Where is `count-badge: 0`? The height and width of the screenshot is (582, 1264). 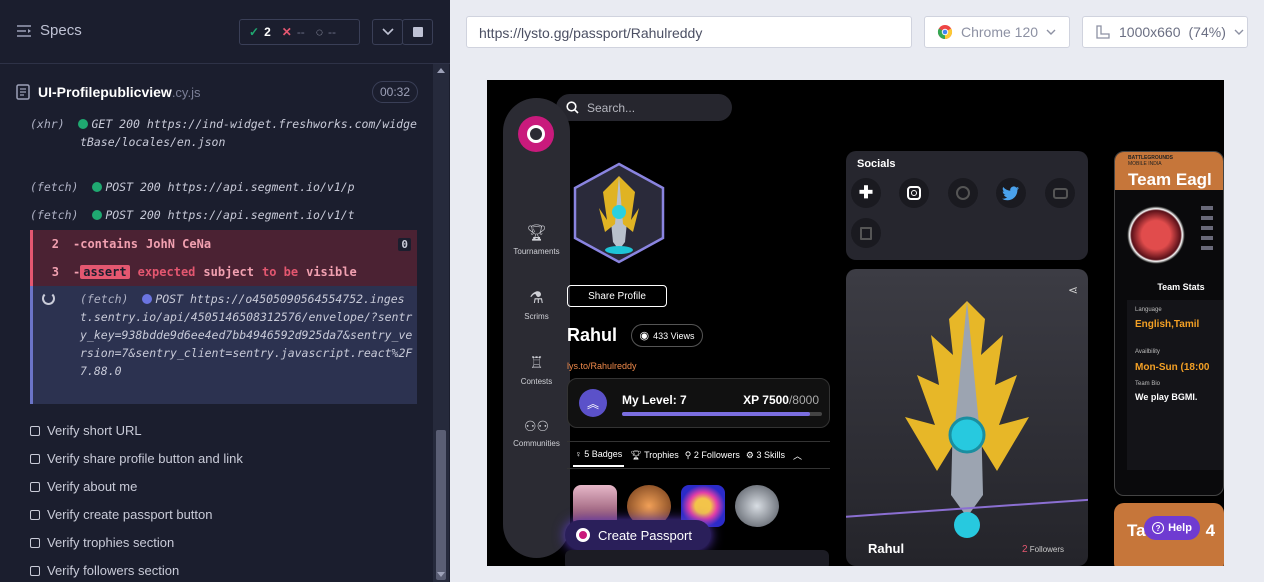 count-badge: 0 is located at coordinates (404, 244).